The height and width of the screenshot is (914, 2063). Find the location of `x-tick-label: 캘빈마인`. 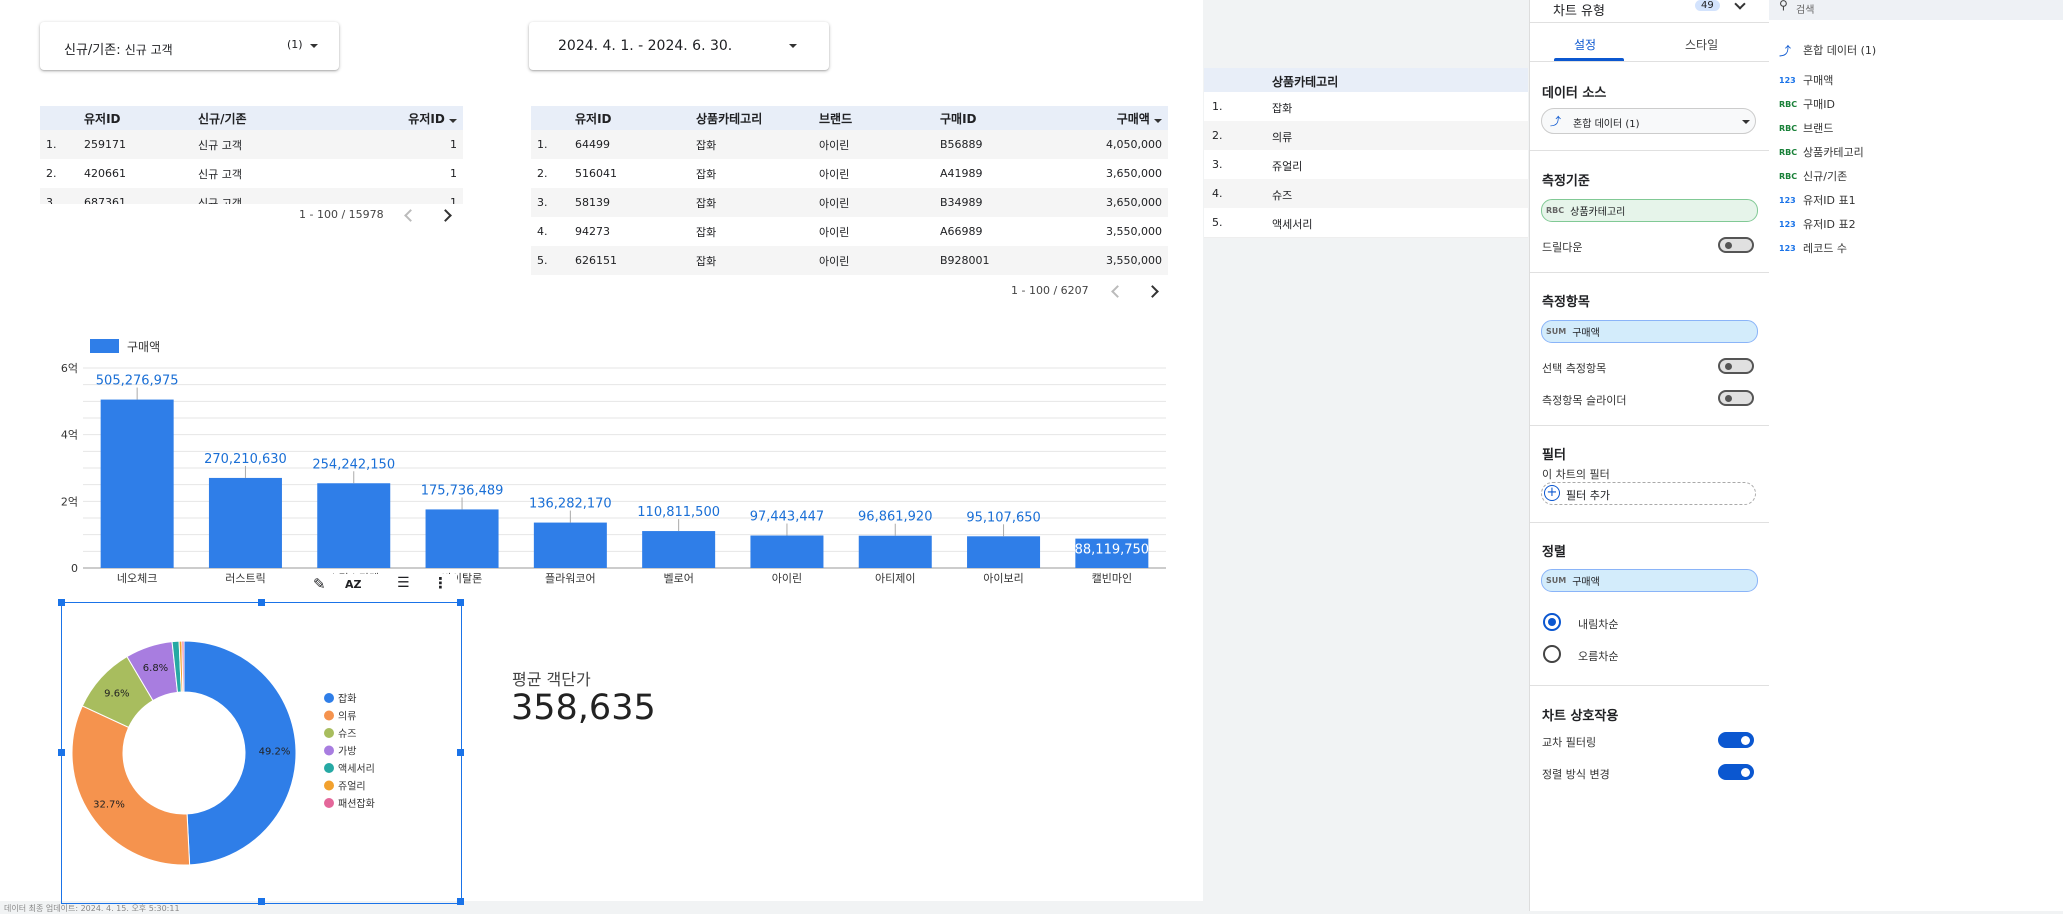

x-tick-label: 캘빈마인 is located at coordinates (1112, 578).